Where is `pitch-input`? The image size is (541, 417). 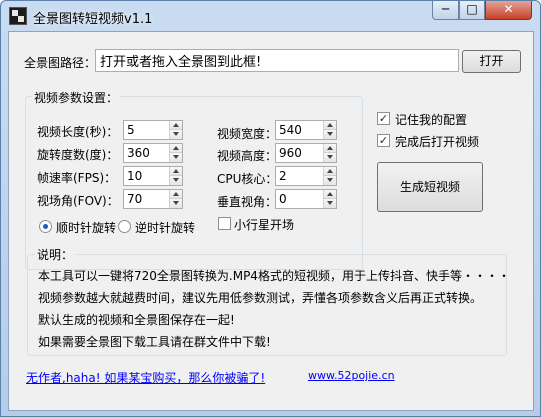
pitch-input is located at coordinates (300, 199).